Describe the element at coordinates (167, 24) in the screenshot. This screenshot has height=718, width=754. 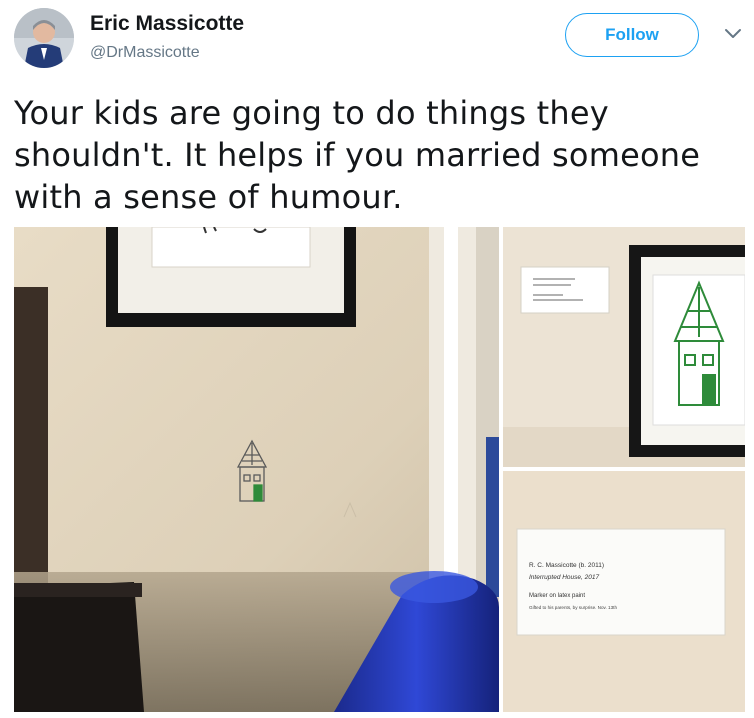
I see `author-name: Eric Massicotte` at that location.